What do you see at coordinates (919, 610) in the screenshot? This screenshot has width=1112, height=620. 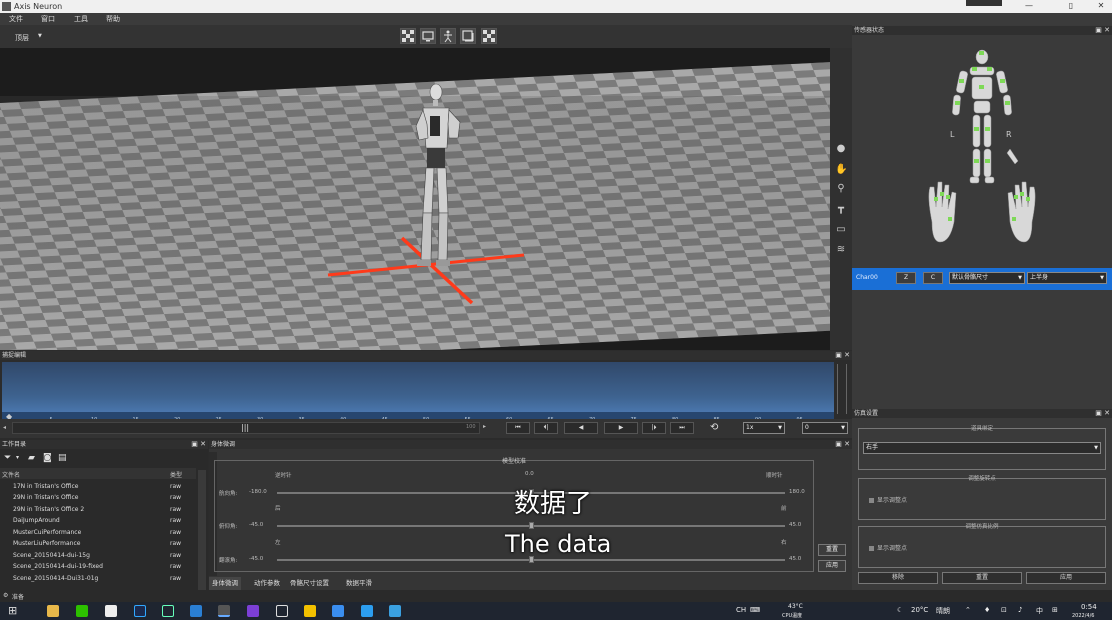 I see `weather-temp: 20°C` at bounding box center [919, 610].